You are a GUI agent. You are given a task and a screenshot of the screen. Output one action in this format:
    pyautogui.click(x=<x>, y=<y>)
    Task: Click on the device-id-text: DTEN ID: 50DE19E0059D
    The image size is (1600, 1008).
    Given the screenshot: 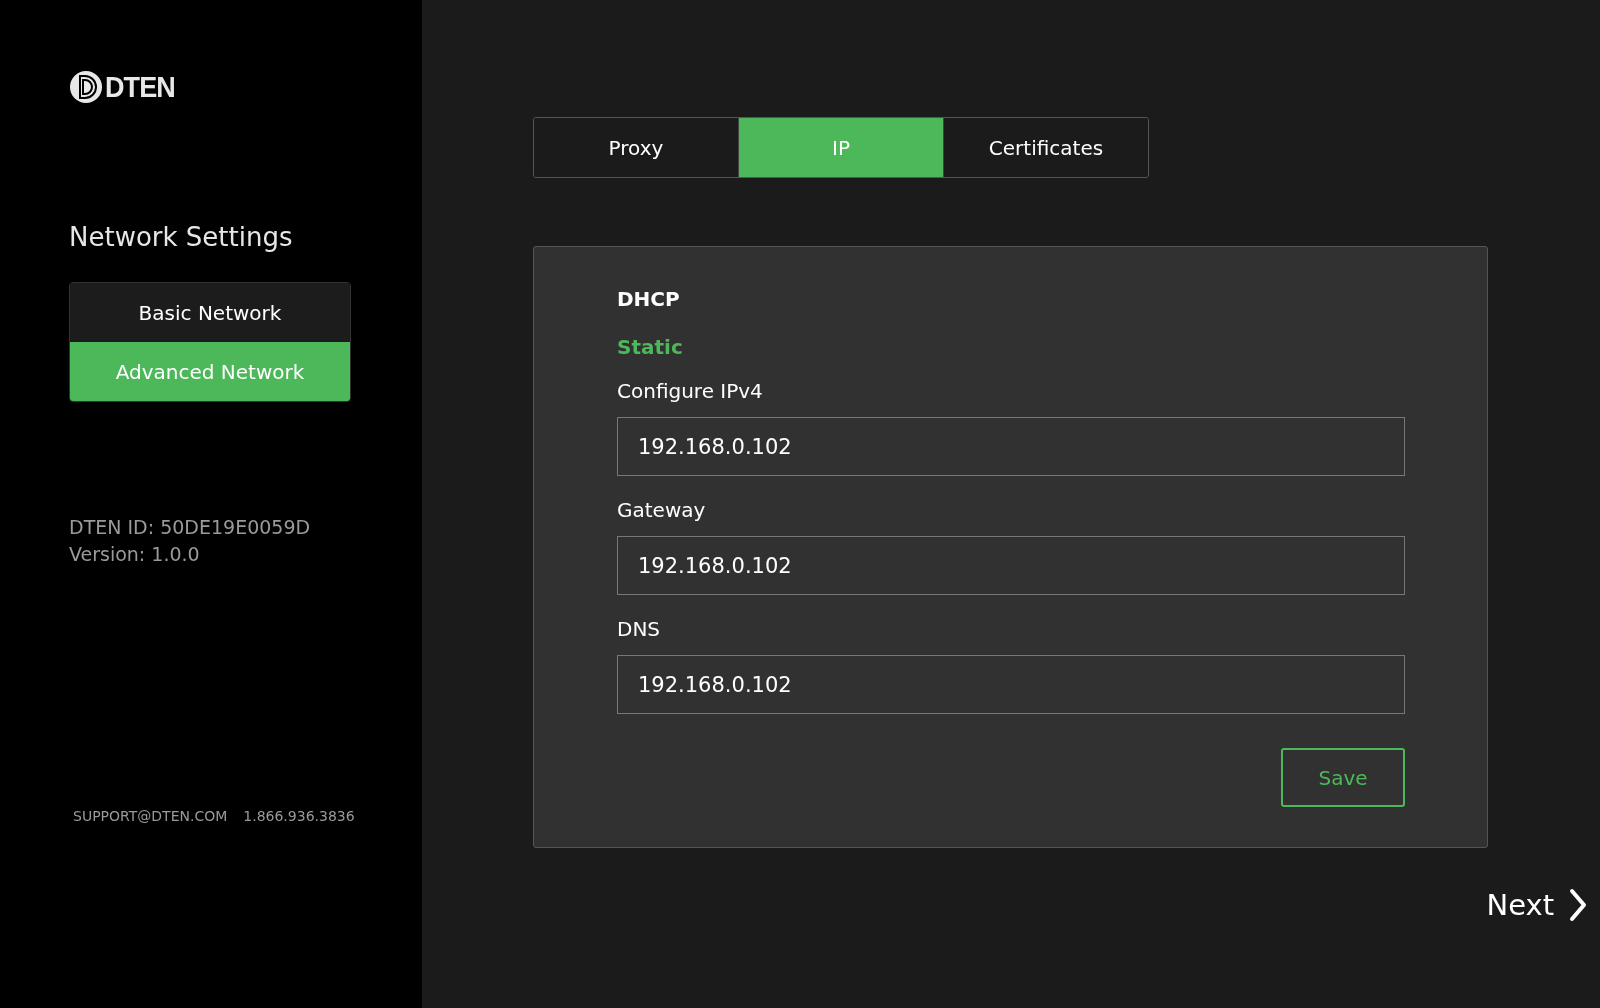 What is the action you would take?
    pyautogui.click(x=190, y=527)
    